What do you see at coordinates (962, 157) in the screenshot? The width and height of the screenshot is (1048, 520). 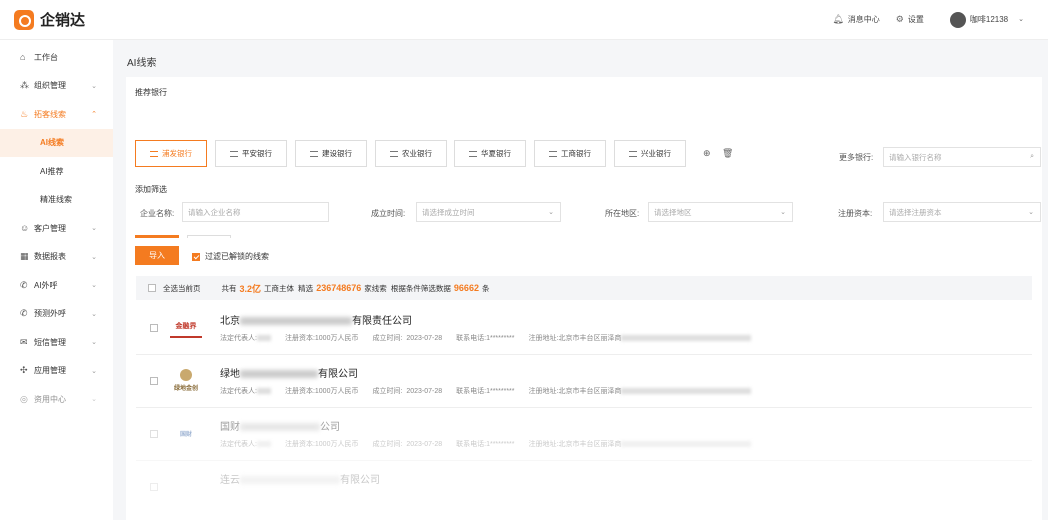 I see `more-banks-input: 请输入银行名称 ⌕` at bounding box center [962, 157].